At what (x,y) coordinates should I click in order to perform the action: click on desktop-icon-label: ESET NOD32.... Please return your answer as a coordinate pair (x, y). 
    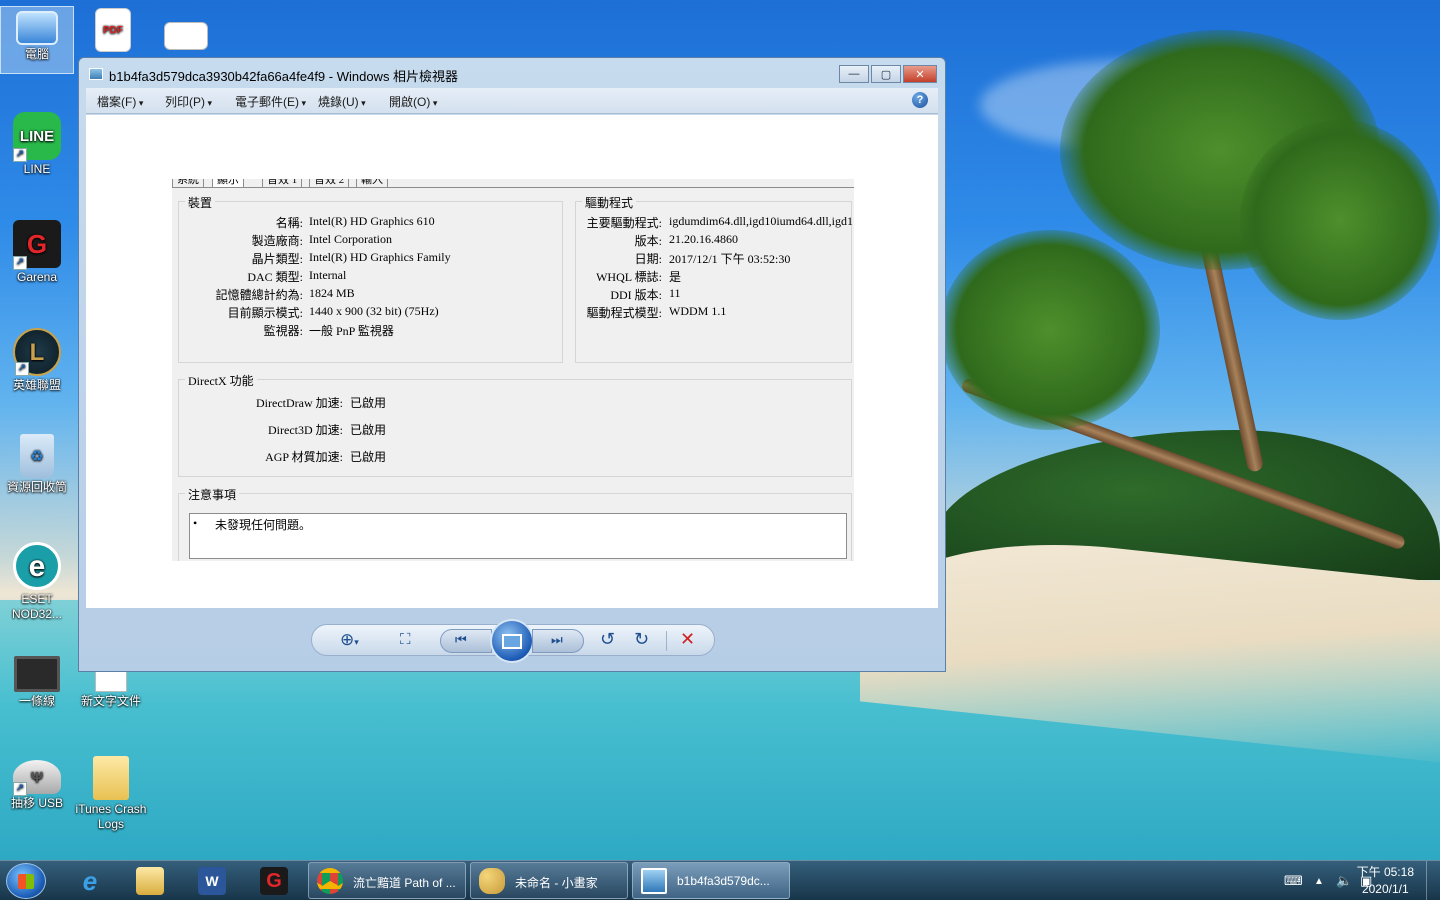
    Looking at the image, I should click on (36, 606).